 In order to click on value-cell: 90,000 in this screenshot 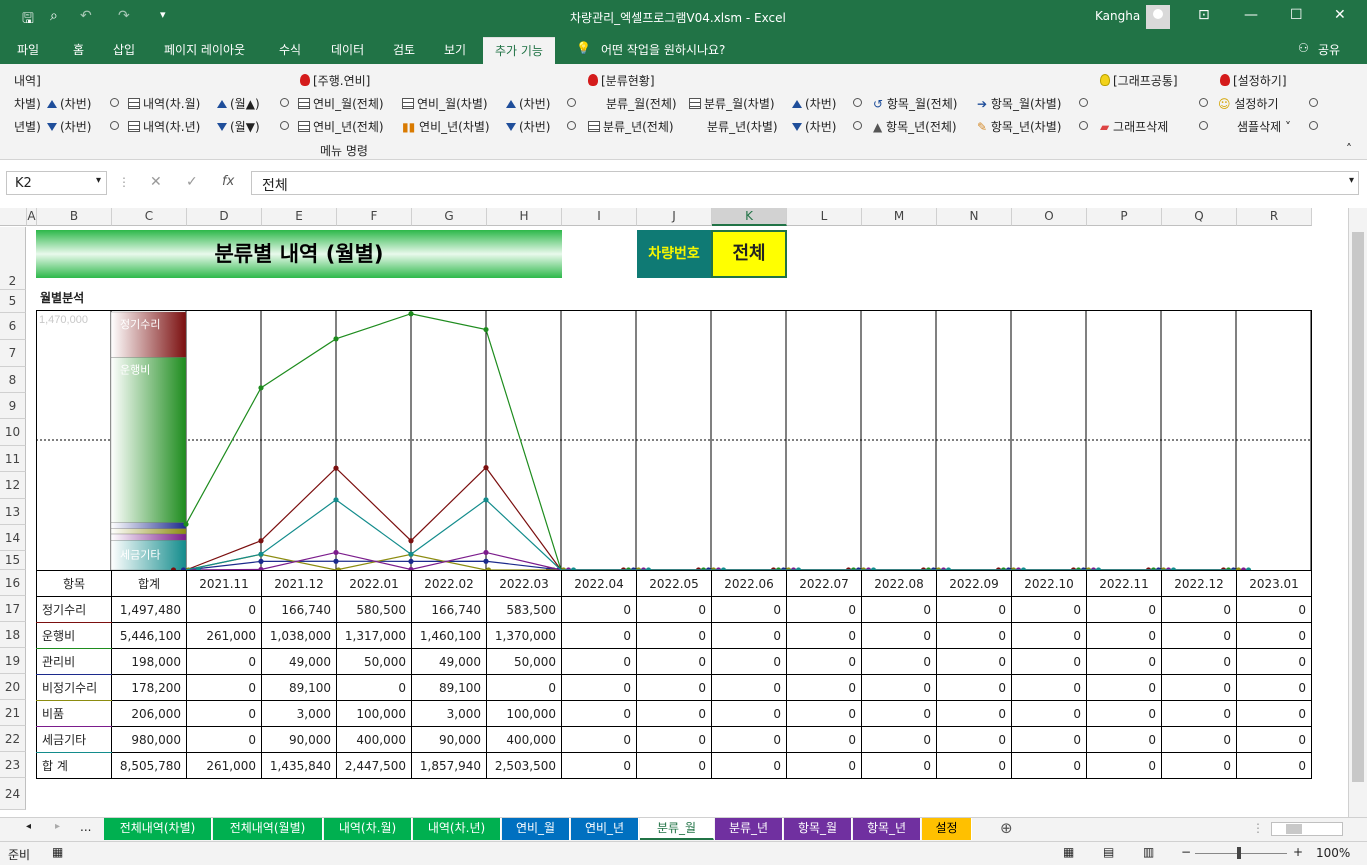, I will do `click(299, 739)`.